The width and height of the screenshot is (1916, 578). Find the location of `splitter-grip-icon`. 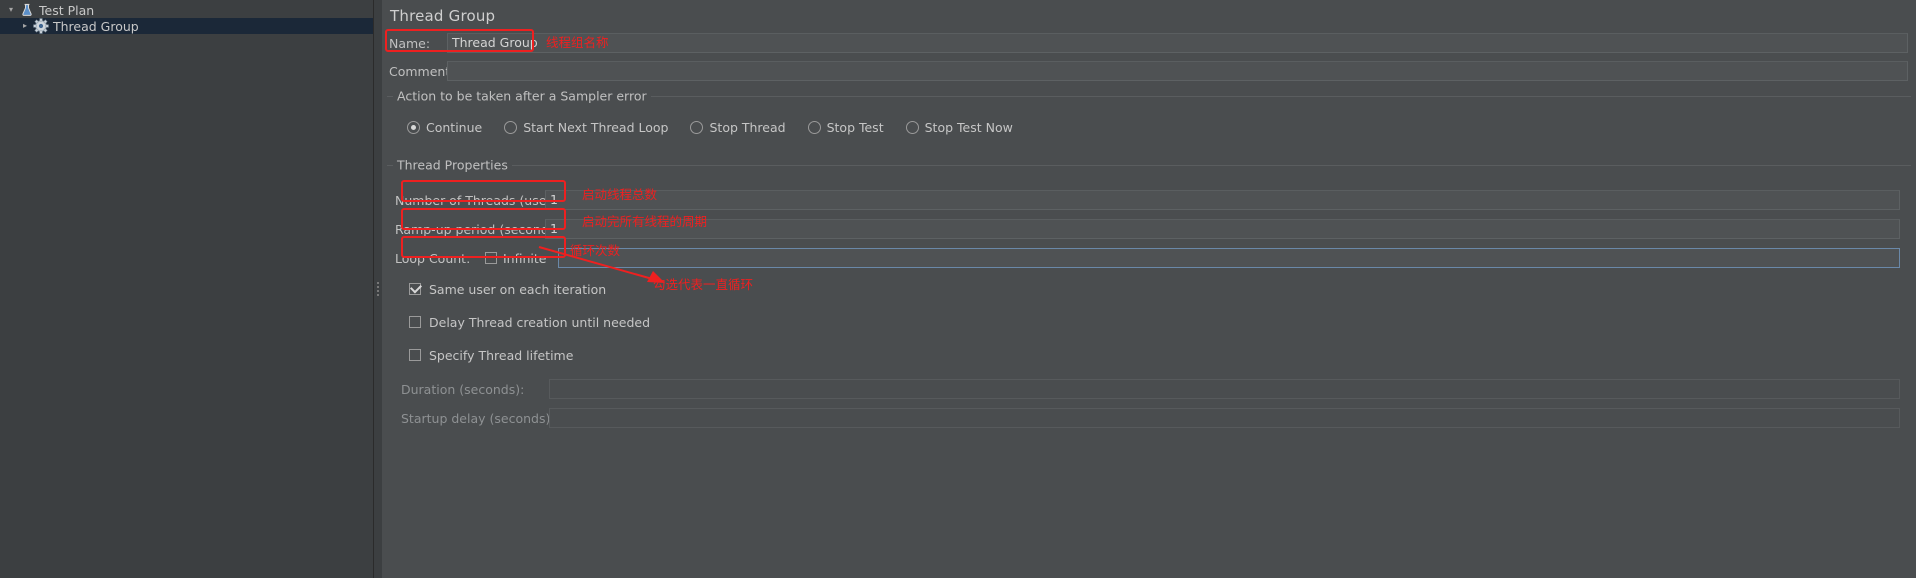

splitter-grip-icon is located at coordinates (378, 289).